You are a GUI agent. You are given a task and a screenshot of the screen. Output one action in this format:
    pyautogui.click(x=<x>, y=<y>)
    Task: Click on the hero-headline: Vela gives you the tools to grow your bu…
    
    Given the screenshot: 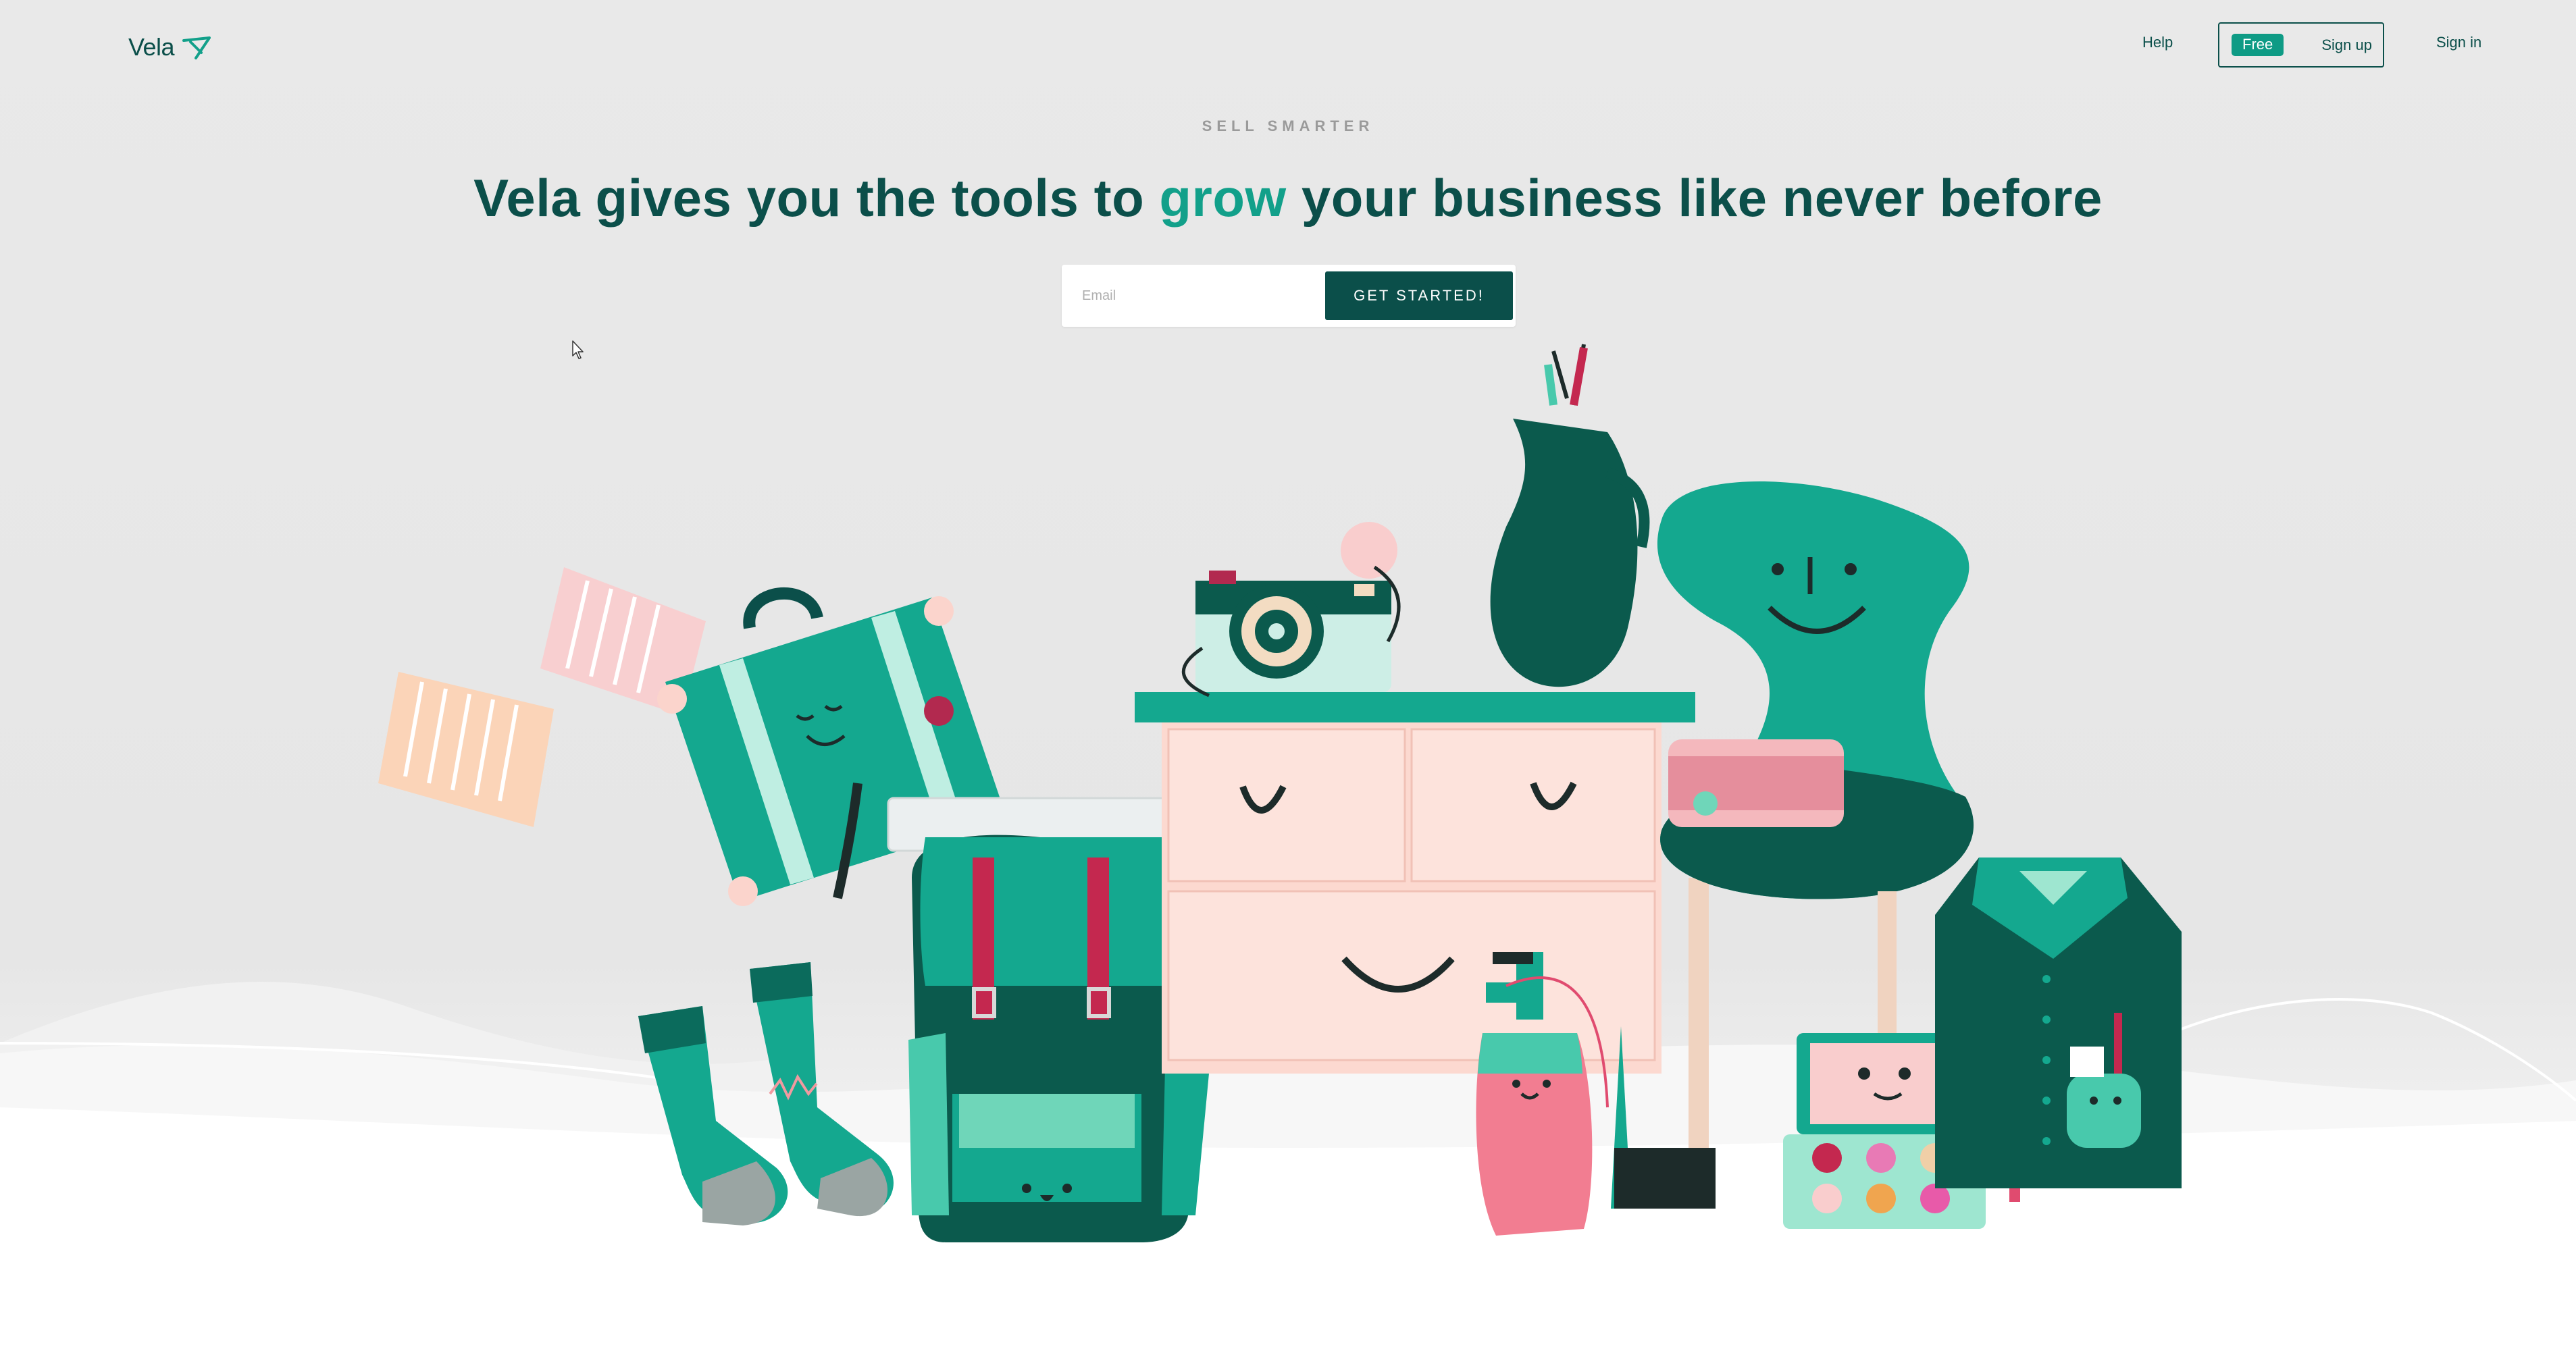 What is the action you would take?
    pyautogui.click(x=1288, y=198)
    